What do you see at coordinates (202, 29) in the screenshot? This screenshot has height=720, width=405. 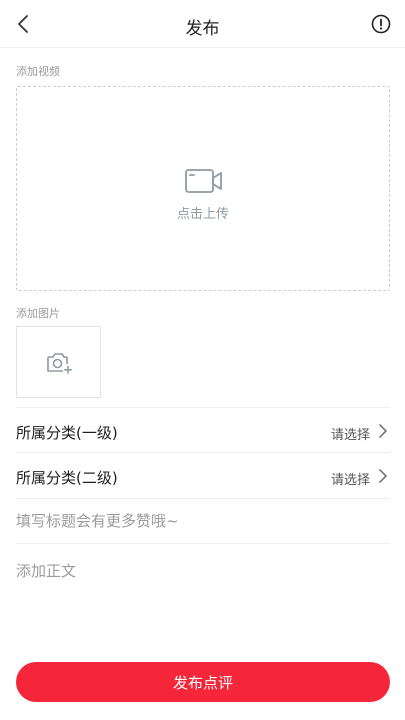 I see `page-title: 发布` at bounding box center [202, 29].